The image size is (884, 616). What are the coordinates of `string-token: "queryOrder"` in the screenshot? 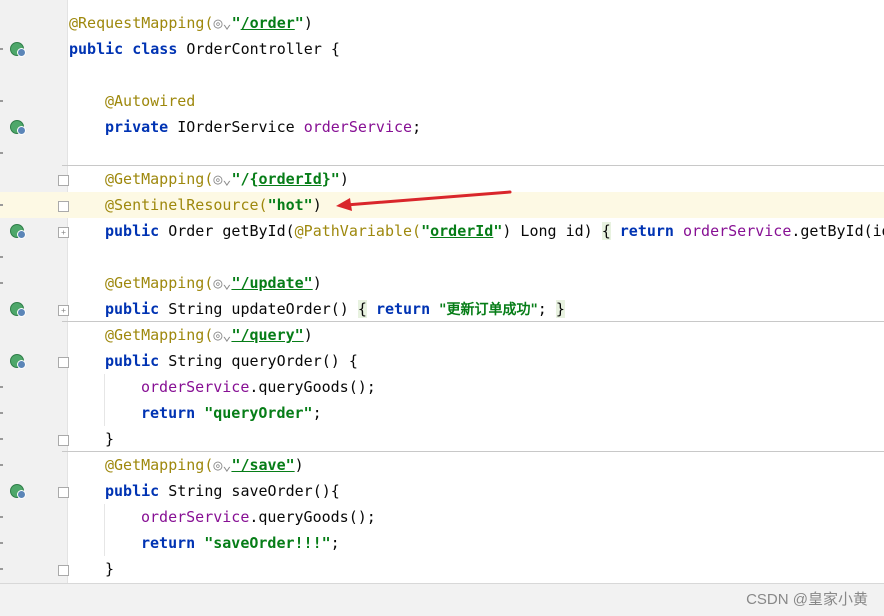 It's located at (258, 413).